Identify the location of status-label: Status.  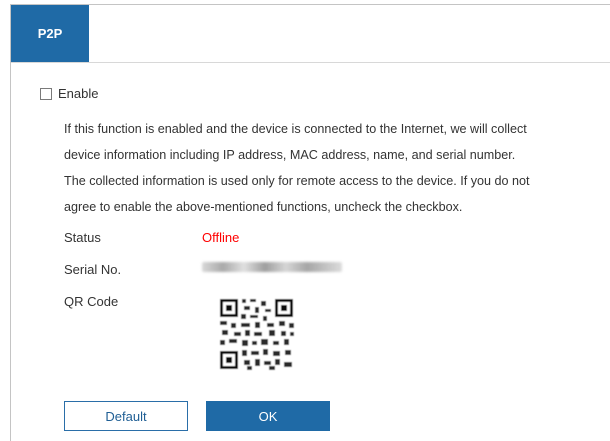
(82, 237).